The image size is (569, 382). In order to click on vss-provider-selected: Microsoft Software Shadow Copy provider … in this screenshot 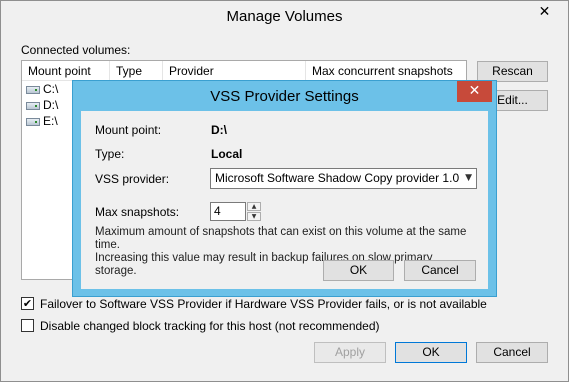, I will do `click(337, 178)`.